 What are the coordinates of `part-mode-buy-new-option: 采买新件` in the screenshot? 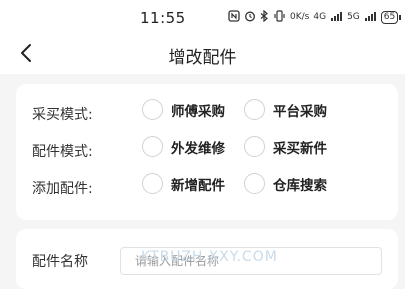 It's located at (285, 146).